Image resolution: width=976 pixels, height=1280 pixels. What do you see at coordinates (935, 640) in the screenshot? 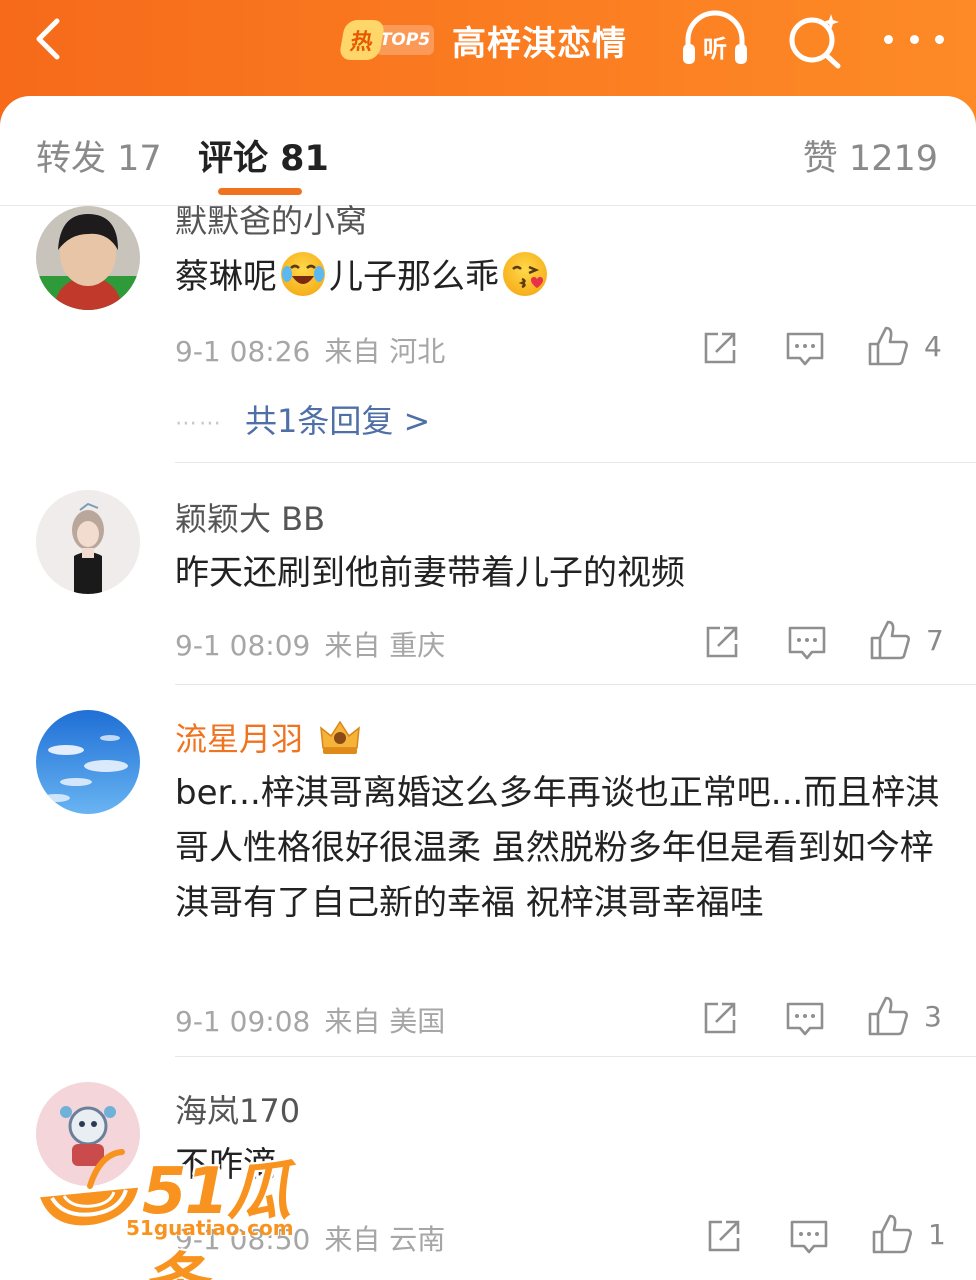
I see `like-count: 7` at bounding box center [935, 640].